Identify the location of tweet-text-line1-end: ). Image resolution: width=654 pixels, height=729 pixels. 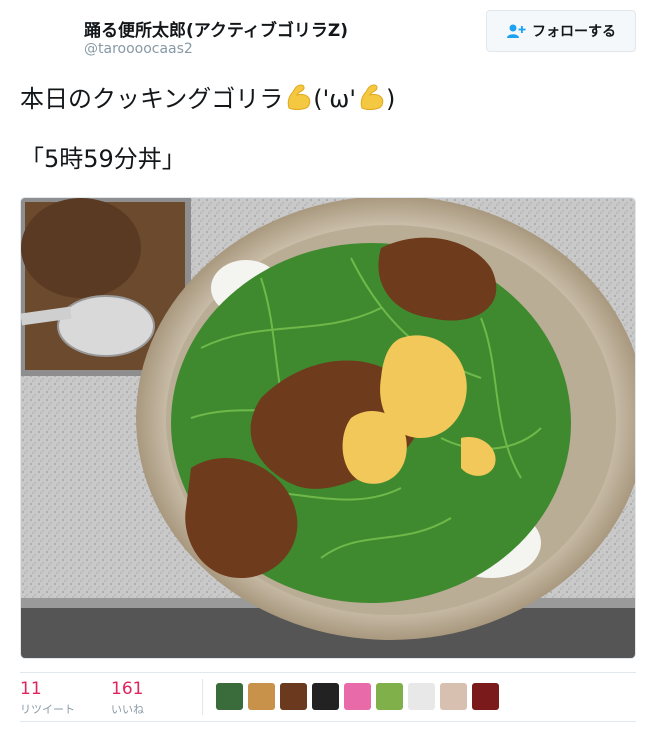
(390, 99).